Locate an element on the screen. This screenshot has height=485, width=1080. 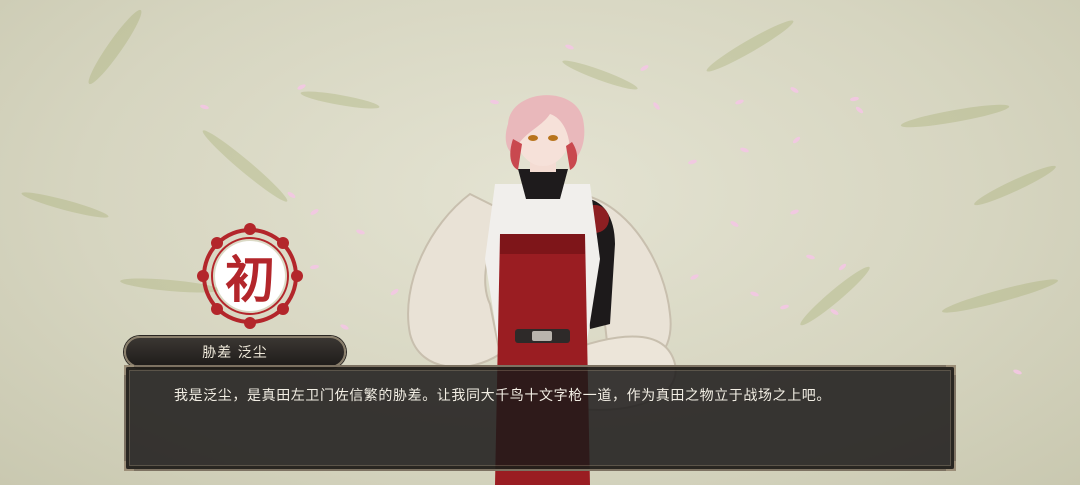
speaker-name: 胁差 泛尘 is located at coordinates (235, 353).